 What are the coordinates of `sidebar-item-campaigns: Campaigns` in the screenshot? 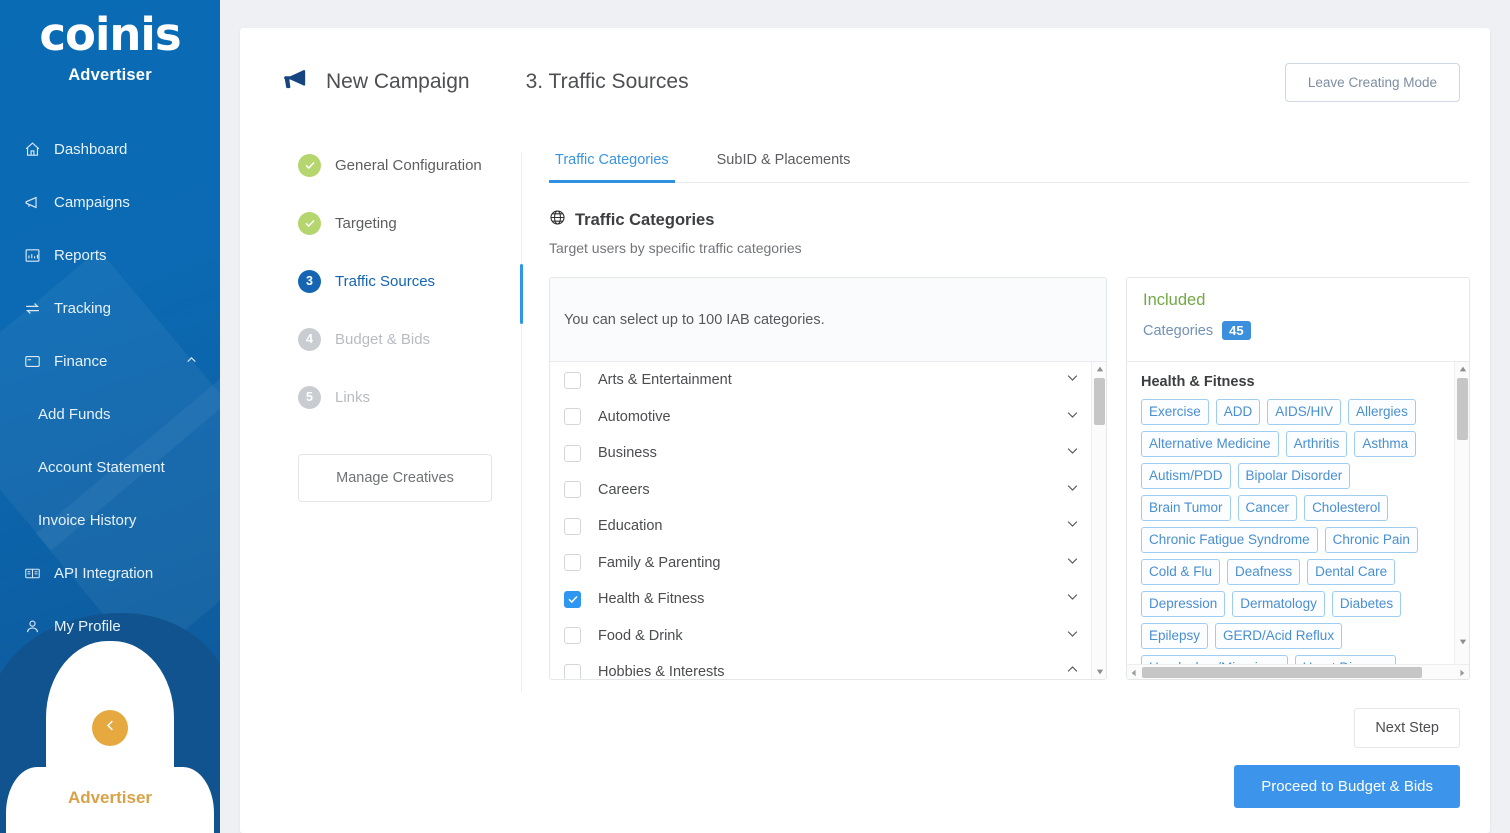 It's located at (110, 202).